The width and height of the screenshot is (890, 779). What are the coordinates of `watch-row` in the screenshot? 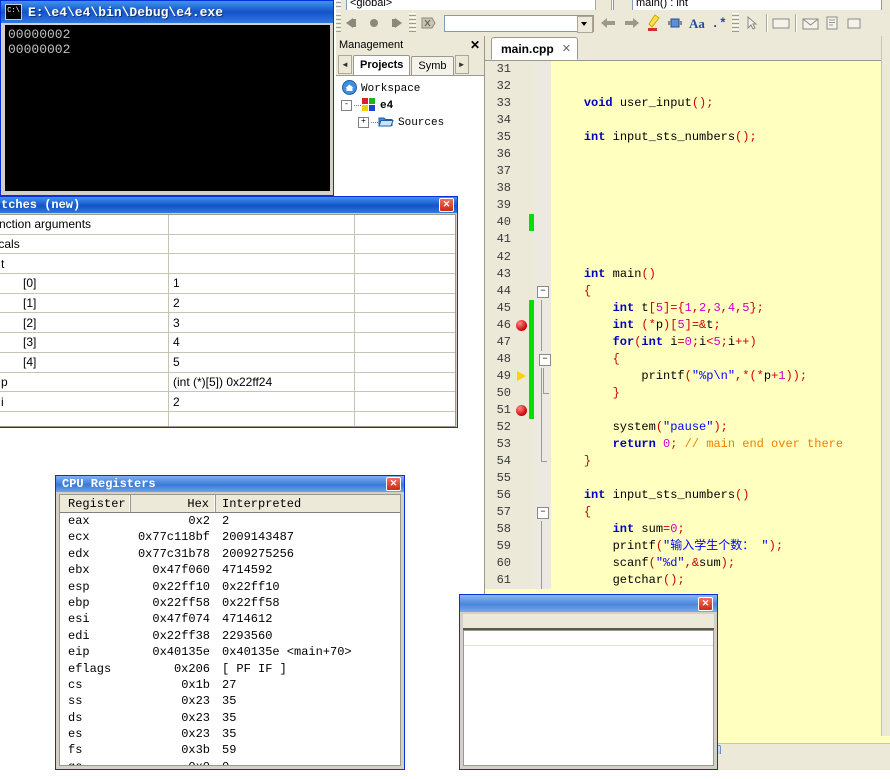 It's located at (227, 418).